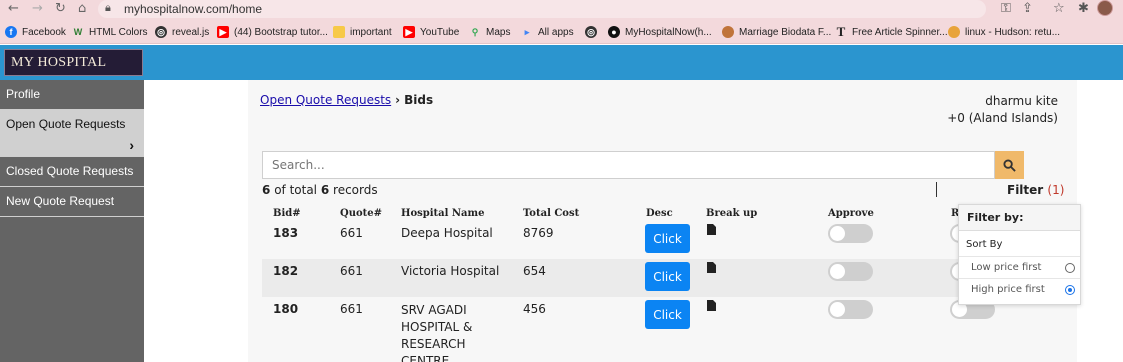 The width and height of the screenshot is (1123, 362). What do you see at coordinates (1006, 9) in the screenshot?
I see `key-icon: ⚿` at bounding box center [1006, 9].